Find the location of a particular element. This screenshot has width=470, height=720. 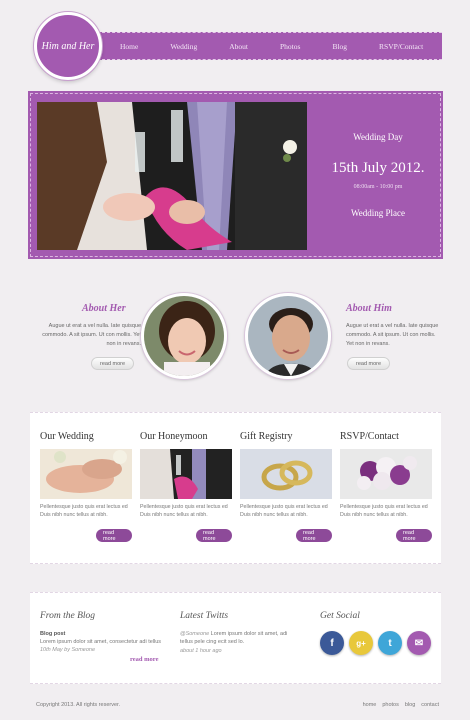

social-heading: Get Social is located at coordinates (340, 616).